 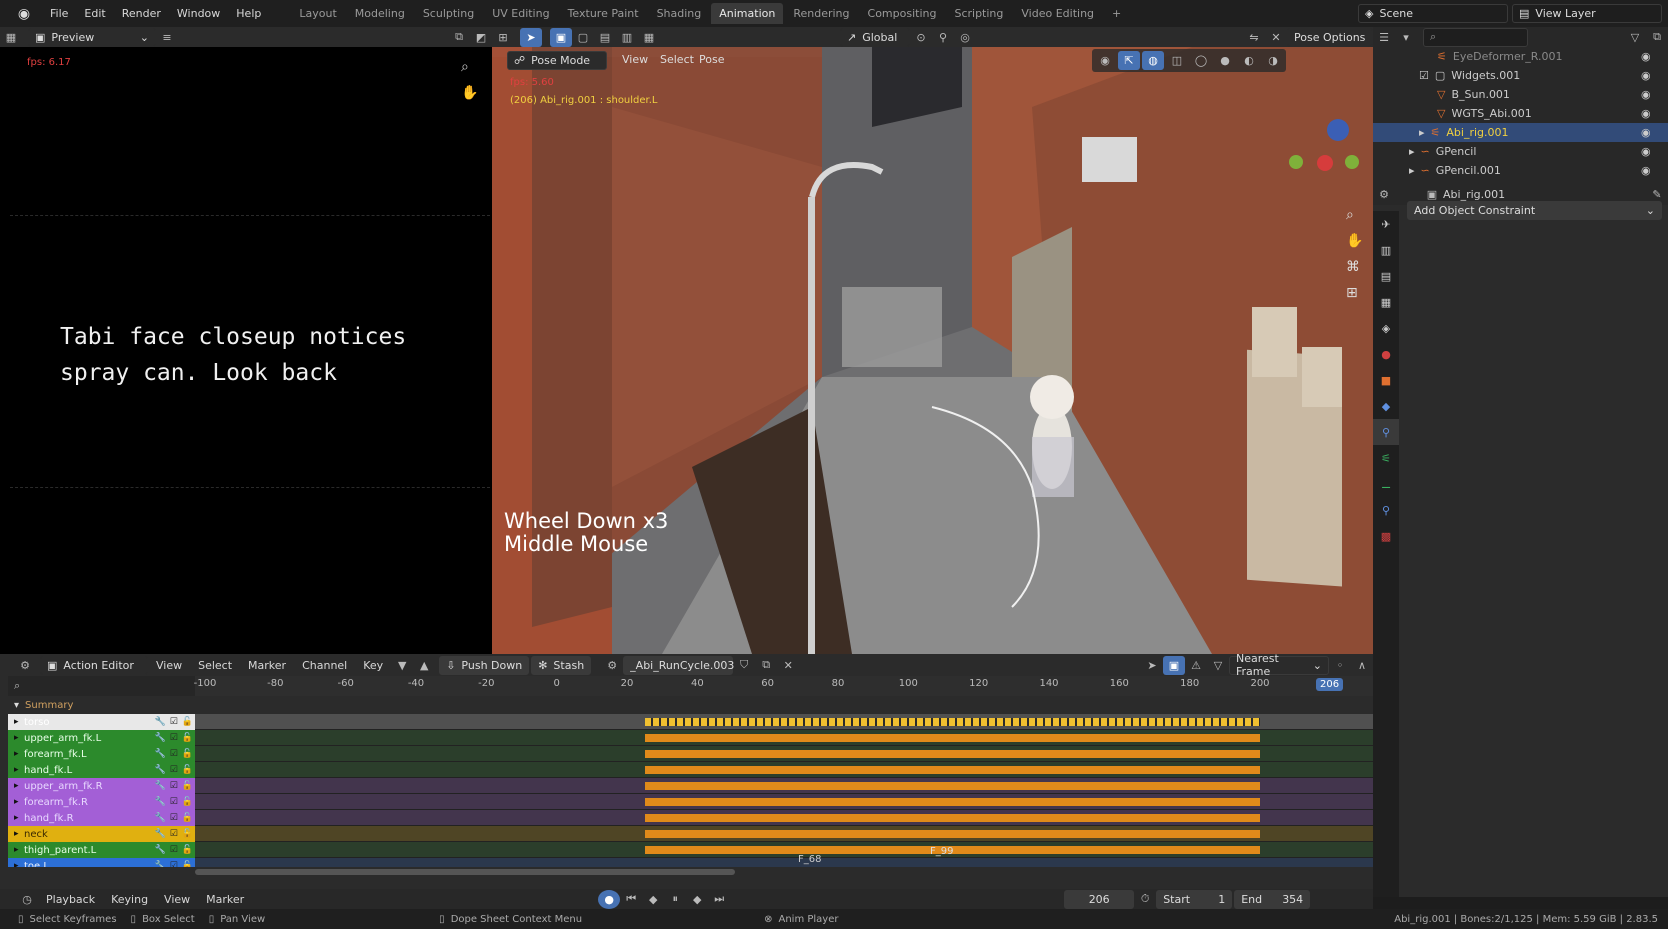 I want to click on display-mode-icon: ⧉, so click(x=459, y=37).